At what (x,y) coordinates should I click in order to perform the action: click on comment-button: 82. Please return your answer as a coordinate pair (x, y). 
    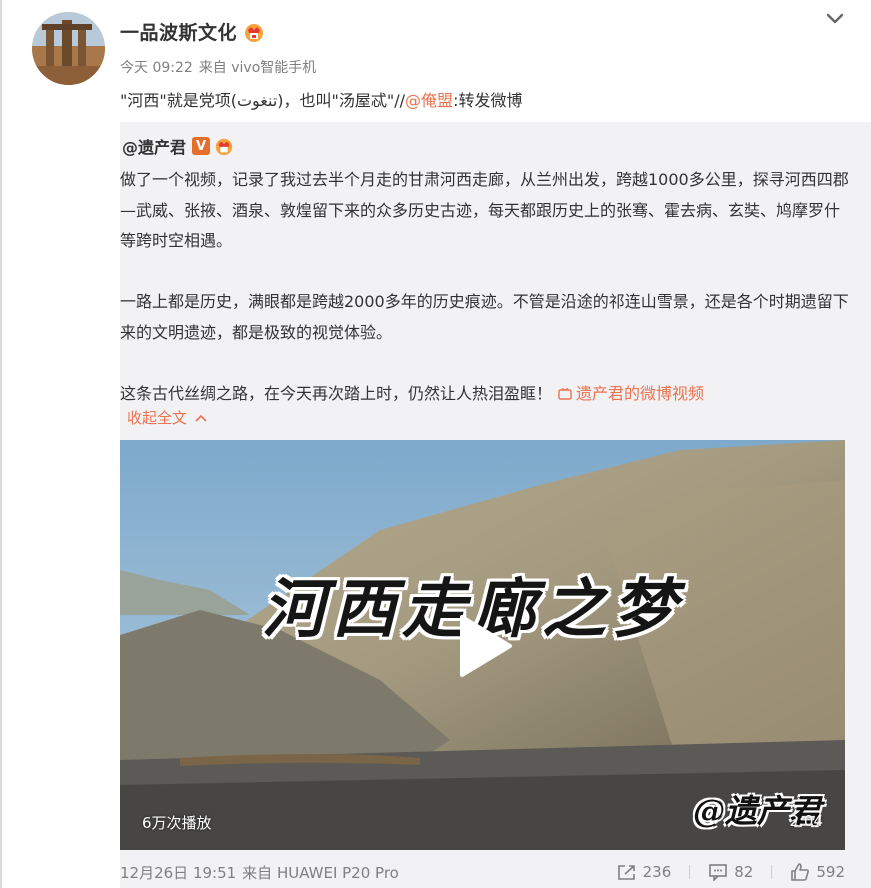
    Looking at the image, I should click on (740, 872).